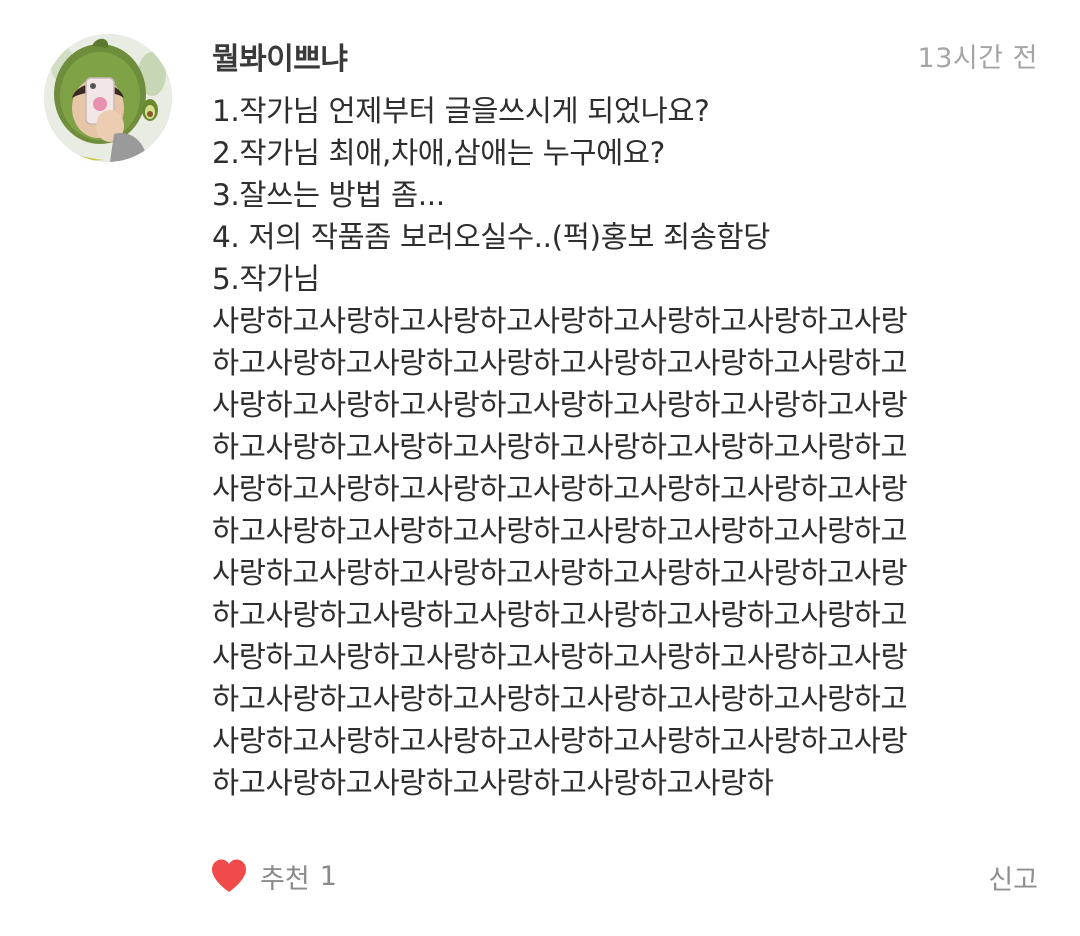  I want to click on like-count: 1, so click(328, 876).